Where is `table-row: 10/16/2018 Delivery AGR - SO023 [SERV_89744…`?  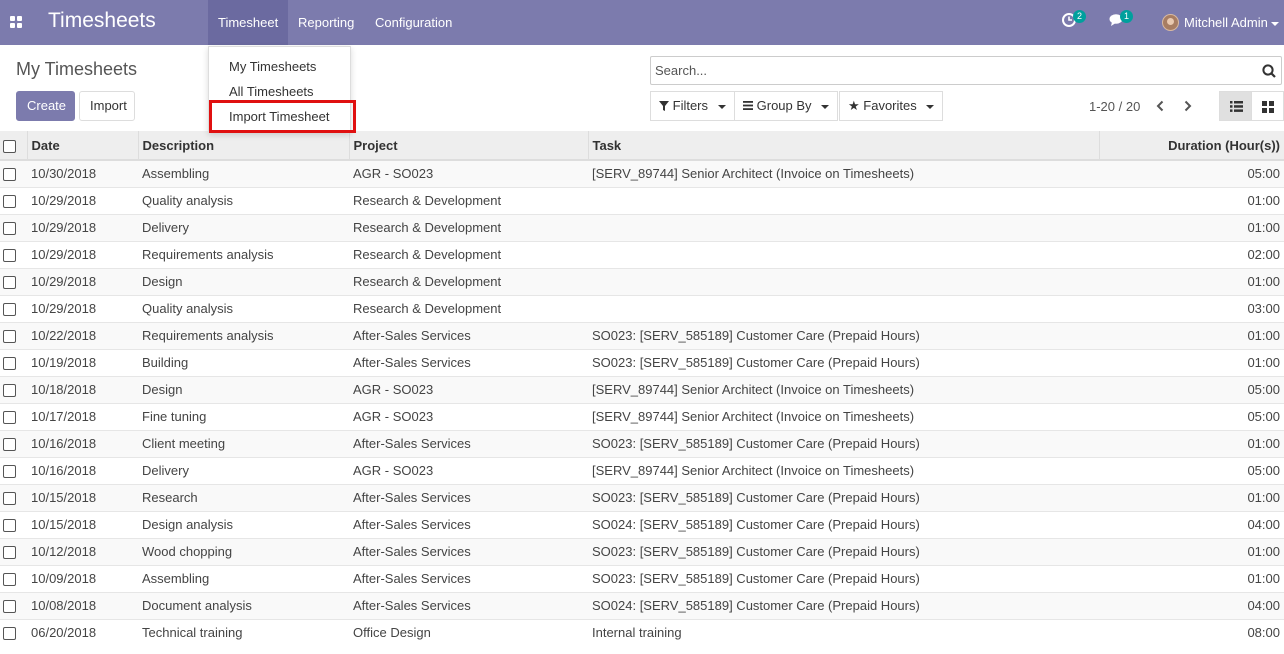 table-row: 10/16/2018 Delivery AGR - SO023 [SERV_89744… is located at coordinates (642, 470).